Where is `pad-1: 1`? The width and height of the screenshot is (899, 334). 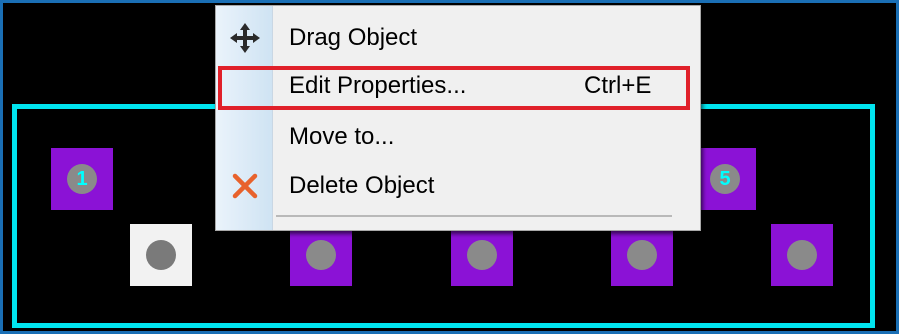 pad-1: 1 is located at coordinates (82, 179).